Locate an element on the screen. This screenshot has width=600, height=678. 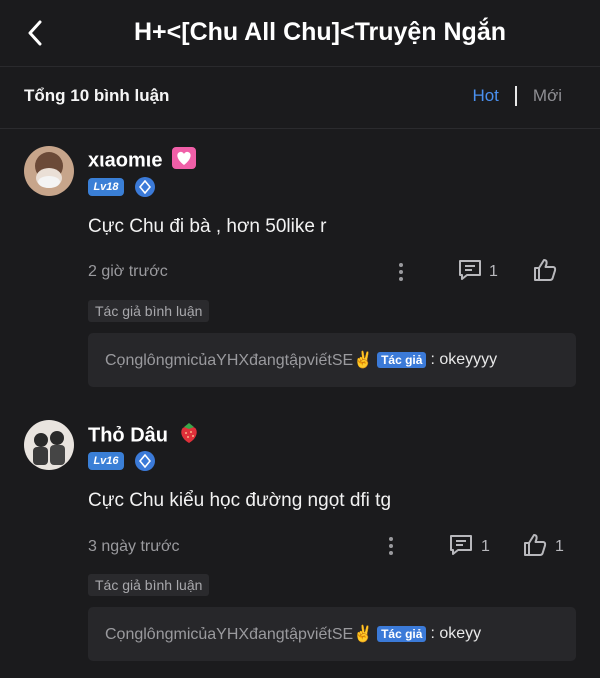
comment-time: 3 ngày trước is located at coordinates (134, 546).